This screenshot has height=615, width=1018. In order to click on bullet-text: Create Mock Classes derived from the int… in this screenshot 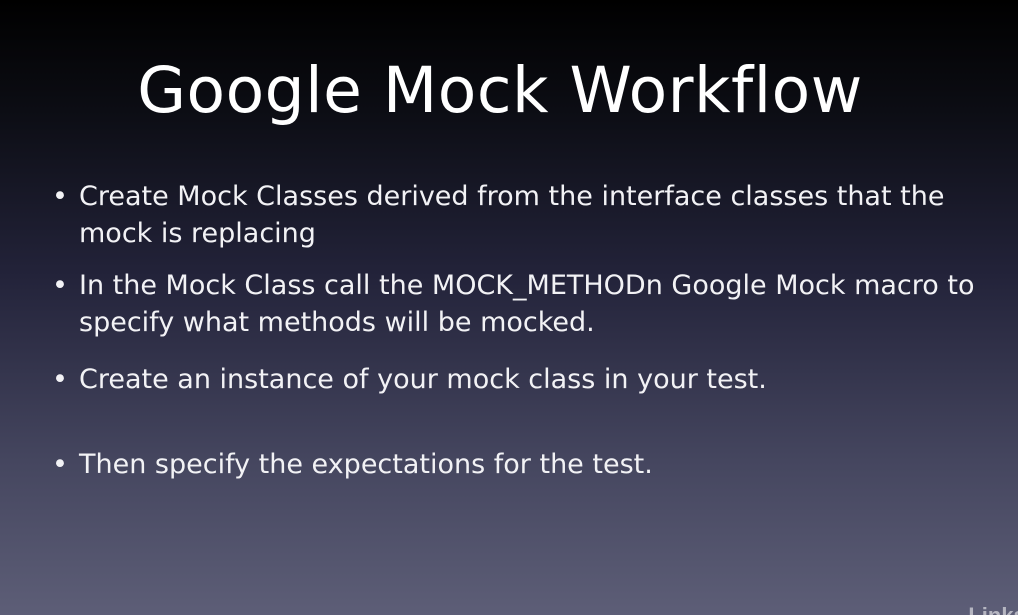, I will do `click(512, 215)`.